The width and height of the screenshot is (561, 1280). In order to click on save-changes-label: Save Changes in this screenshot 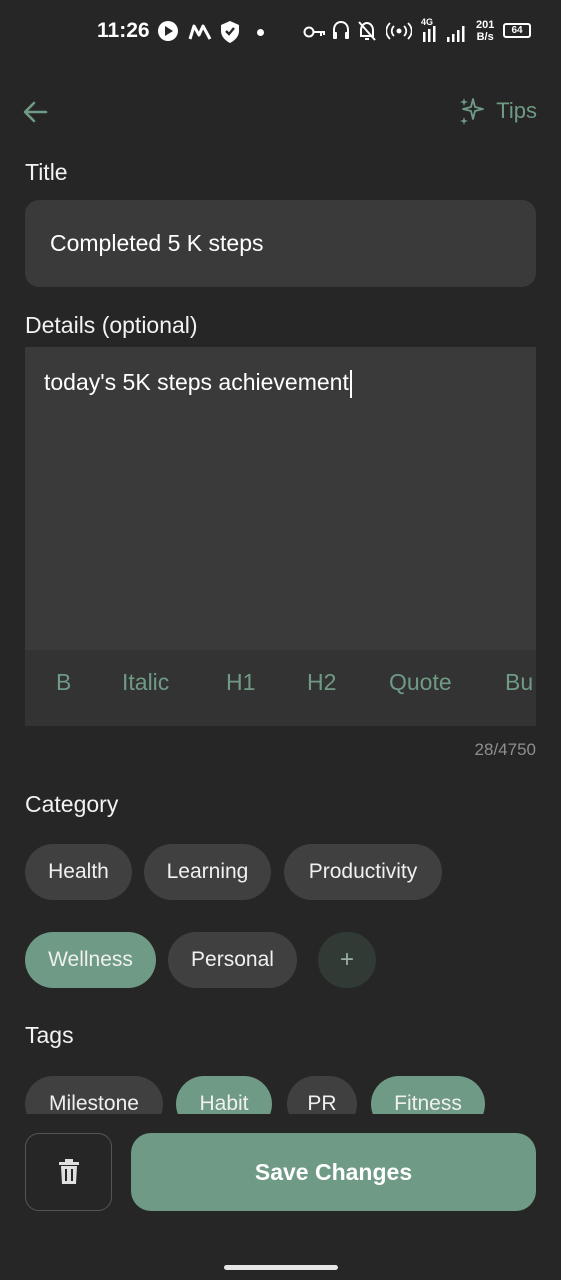, I will do `click(333, 1171)`.